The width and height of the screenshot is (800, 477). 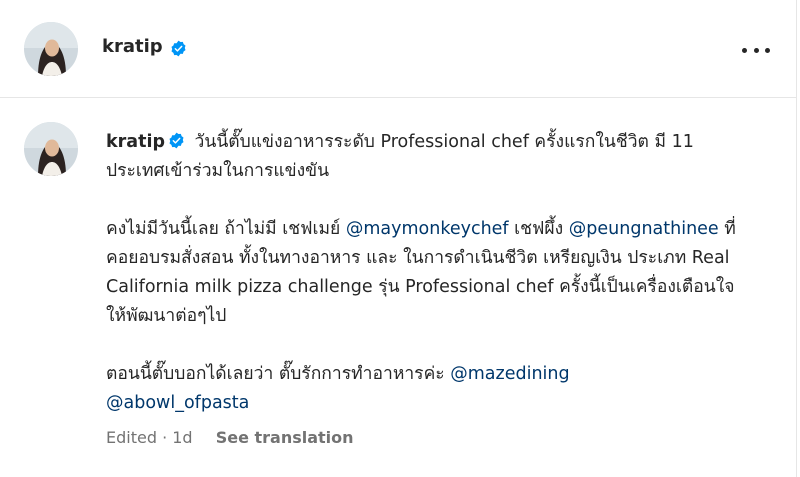 What do you see at coordinates (644, 229) in the screenshot?
I see `mention-link: @peungnathinee` at bounding box center [644, 229].